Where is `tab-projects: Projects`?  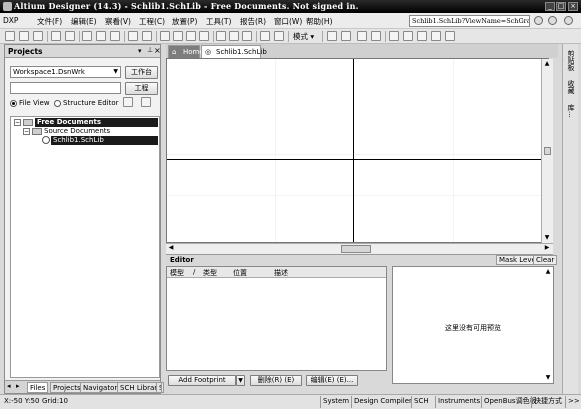
tab-projects: Projects is located at coordinates (67, 387).